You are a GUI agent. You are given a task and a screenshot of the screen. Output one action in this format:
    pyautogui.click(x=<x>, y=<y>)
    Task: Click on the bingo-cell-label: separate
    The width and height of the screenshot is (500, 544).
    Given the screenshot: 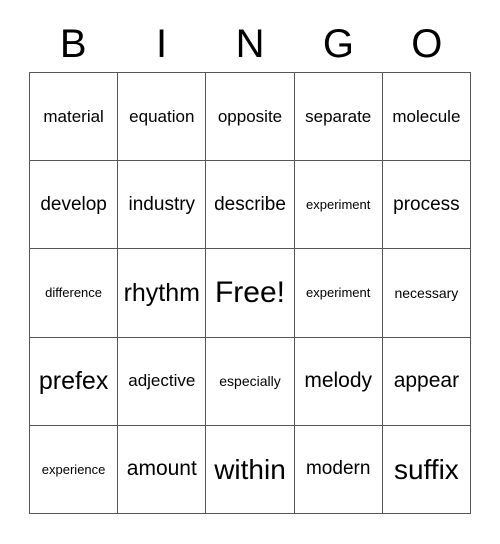 What is the action you would take?
    pyautogui.click(x=338, y=116)
    